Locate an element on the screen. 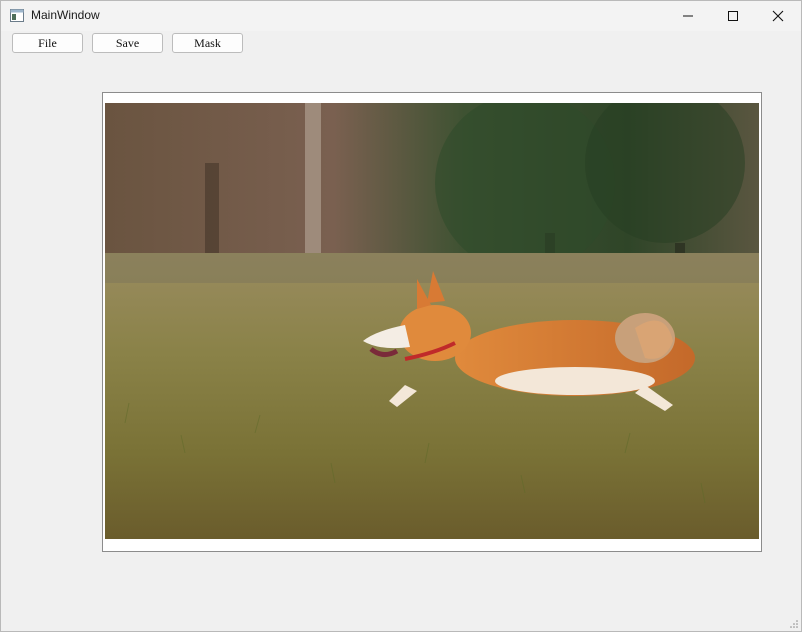  minimize-button is located at coordinates (688, 16).